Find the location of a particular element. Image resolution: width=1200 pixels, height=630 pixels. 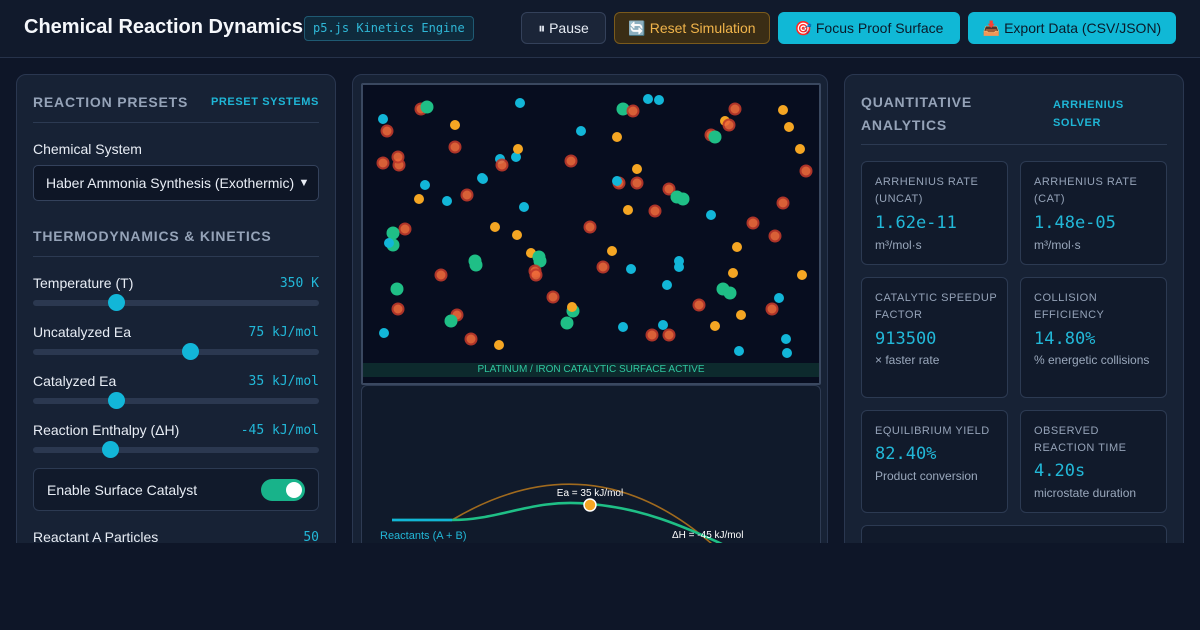

export-data-button: 📥 Export Data (CSV/JSON) is located at coordinates (1072, 28).